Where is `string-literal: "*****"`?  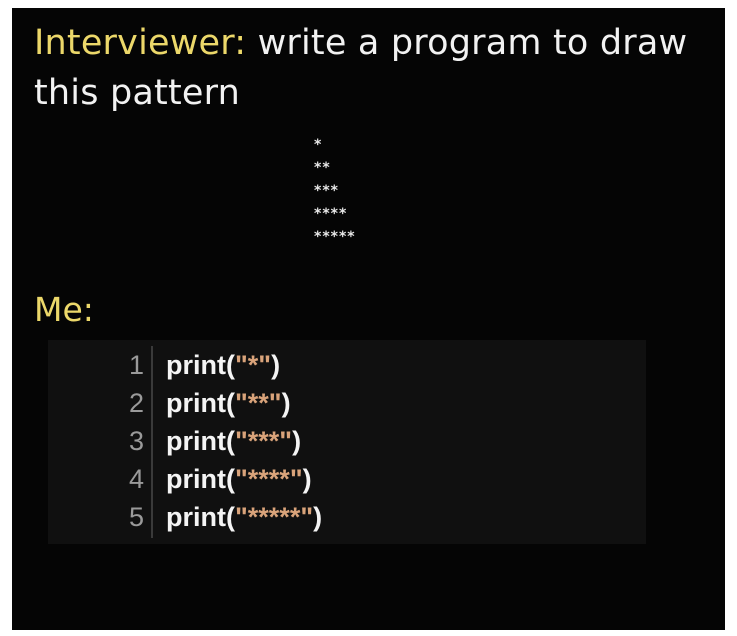 string-literal: "*****" is located at coordinates (274, 517).